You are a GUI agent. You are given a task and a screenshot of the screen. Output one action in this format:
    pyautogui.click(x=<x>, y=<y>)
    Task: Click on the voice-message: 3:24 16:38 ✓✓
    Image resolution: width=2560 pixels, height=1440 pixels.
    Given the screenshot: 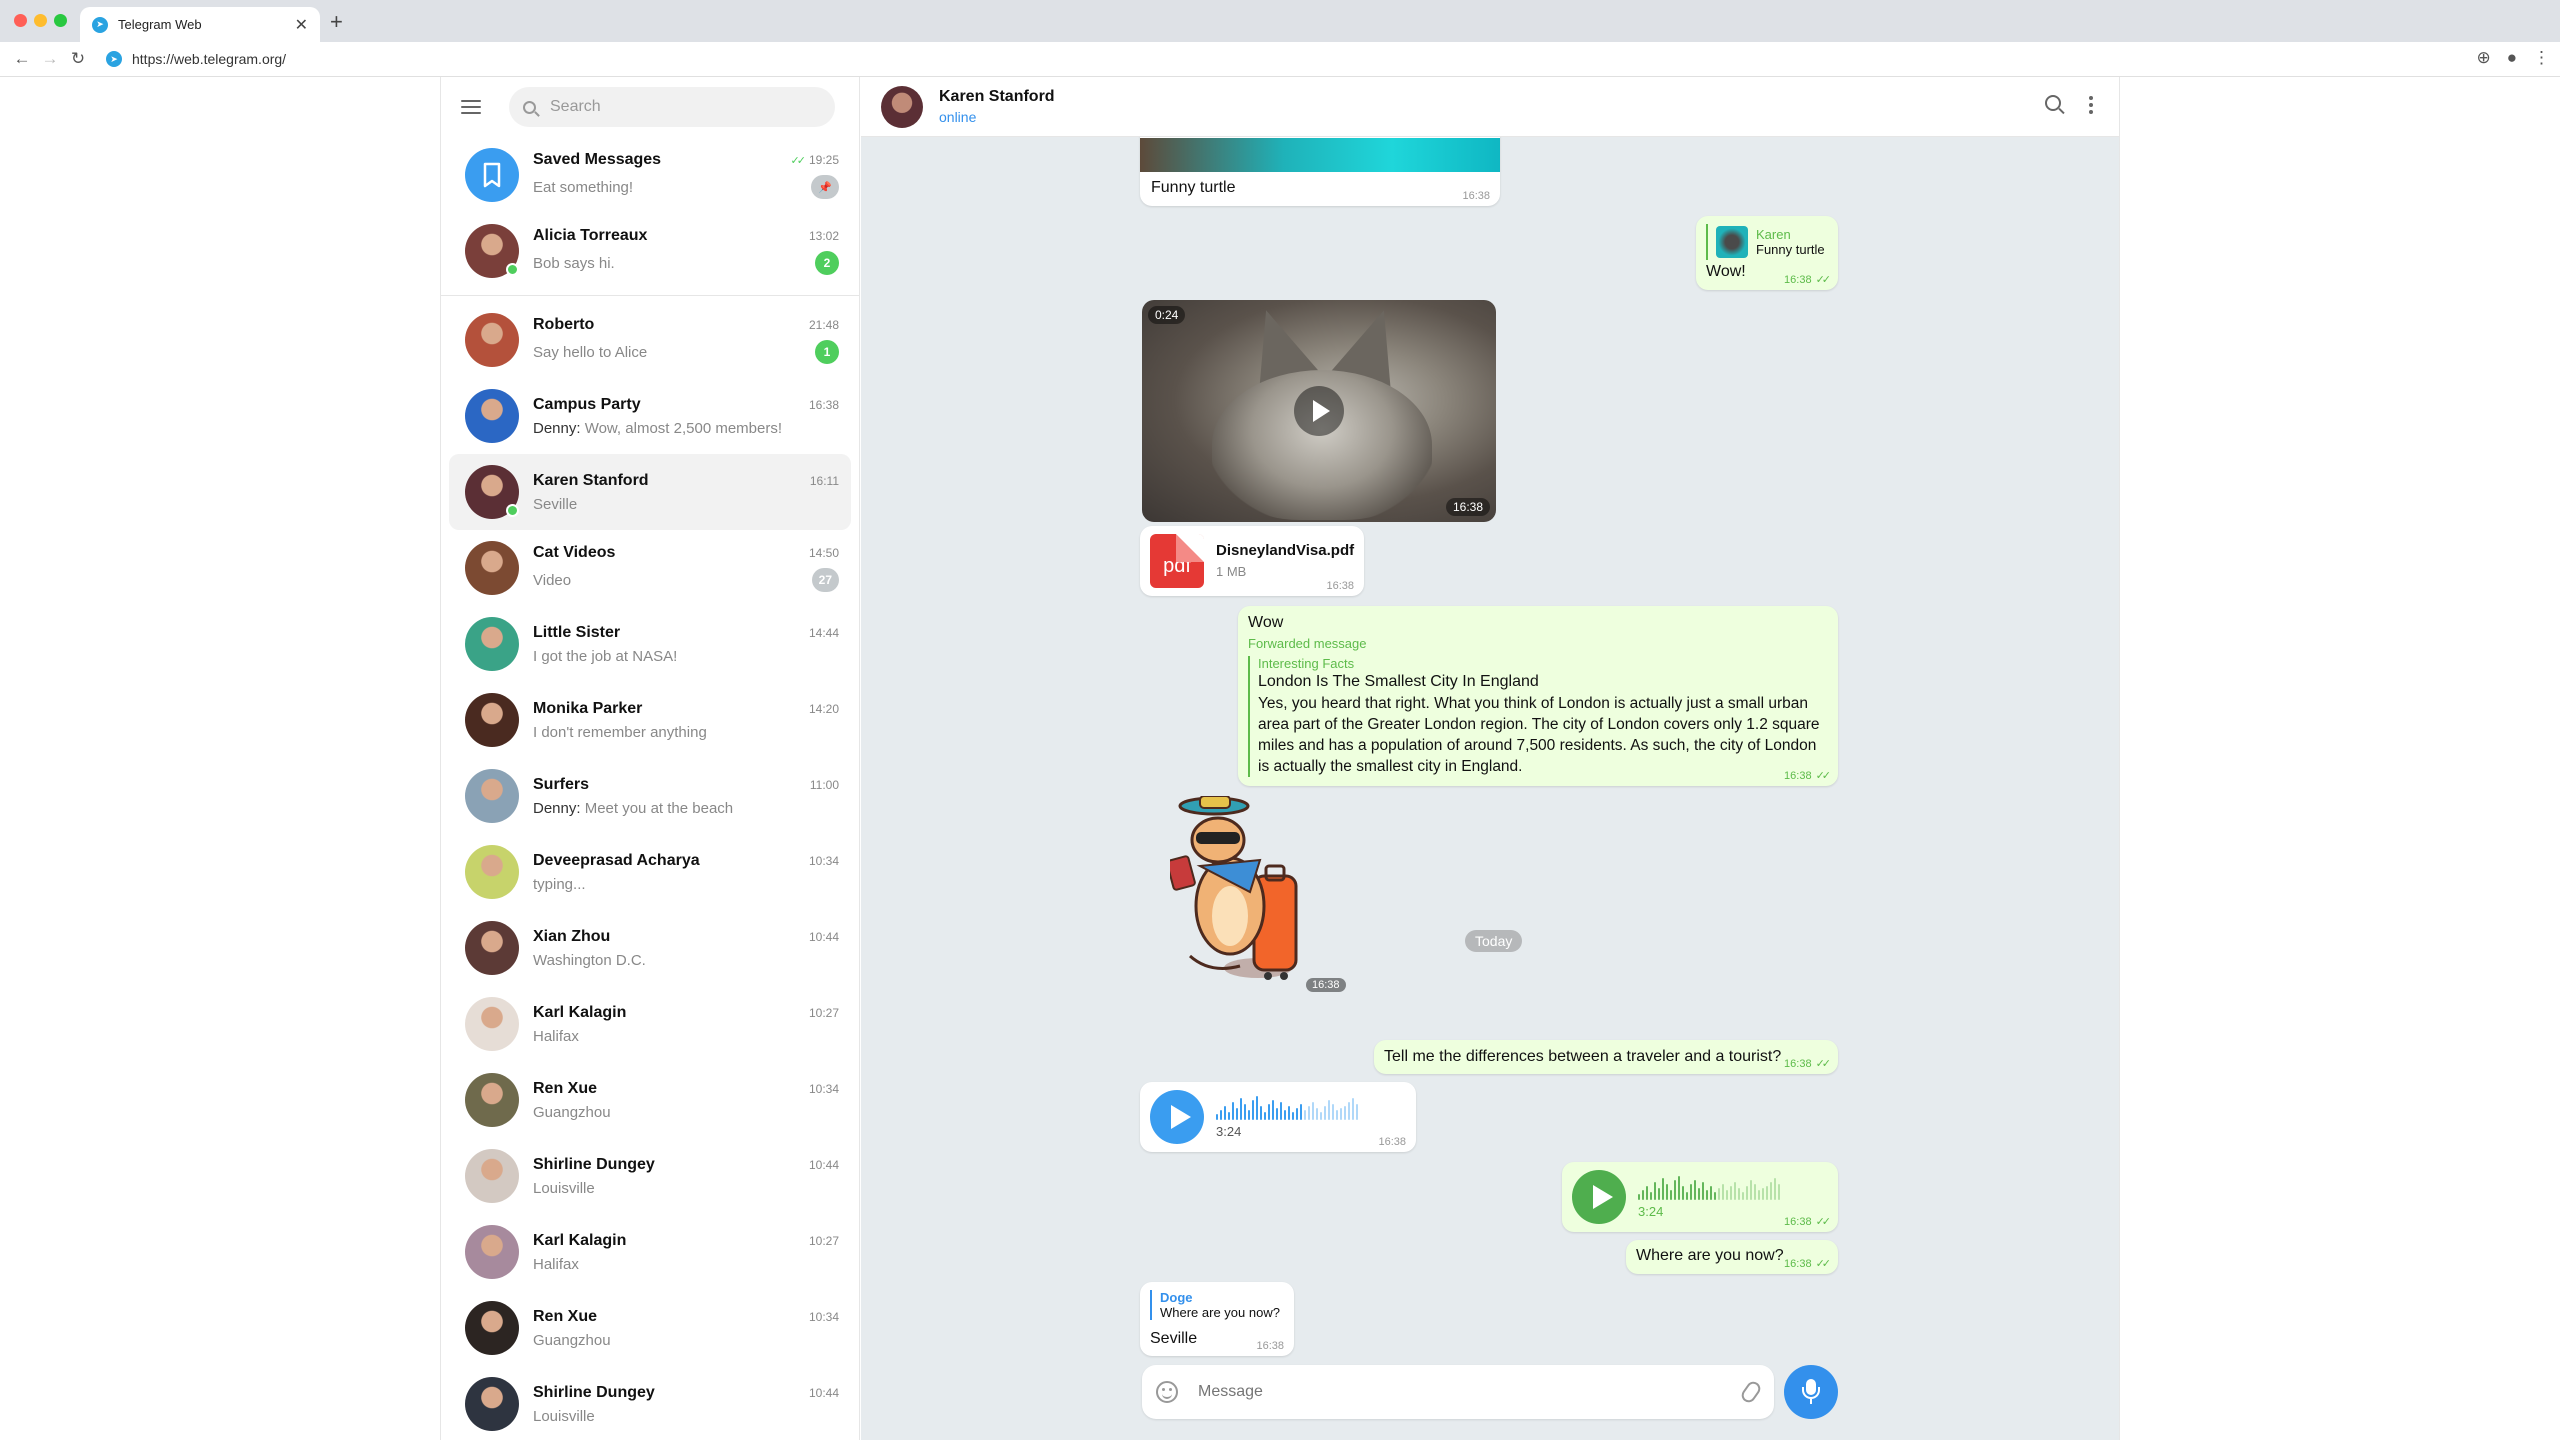 What is the action you would take?
    pyautogui.click(x=1700, y=1197)
    